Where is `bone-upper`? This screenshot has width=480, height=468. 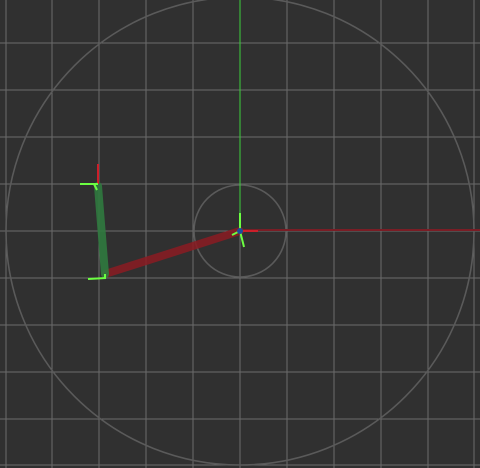 bone-upper is located at coordinates (172, 252).